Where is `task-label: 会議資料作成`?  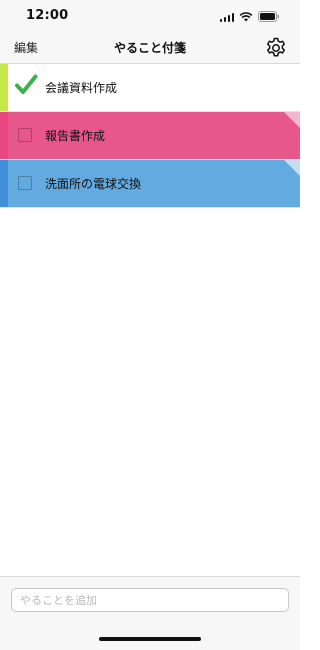
task-label: 会議資料作成 is located at coordinates (81, 88).